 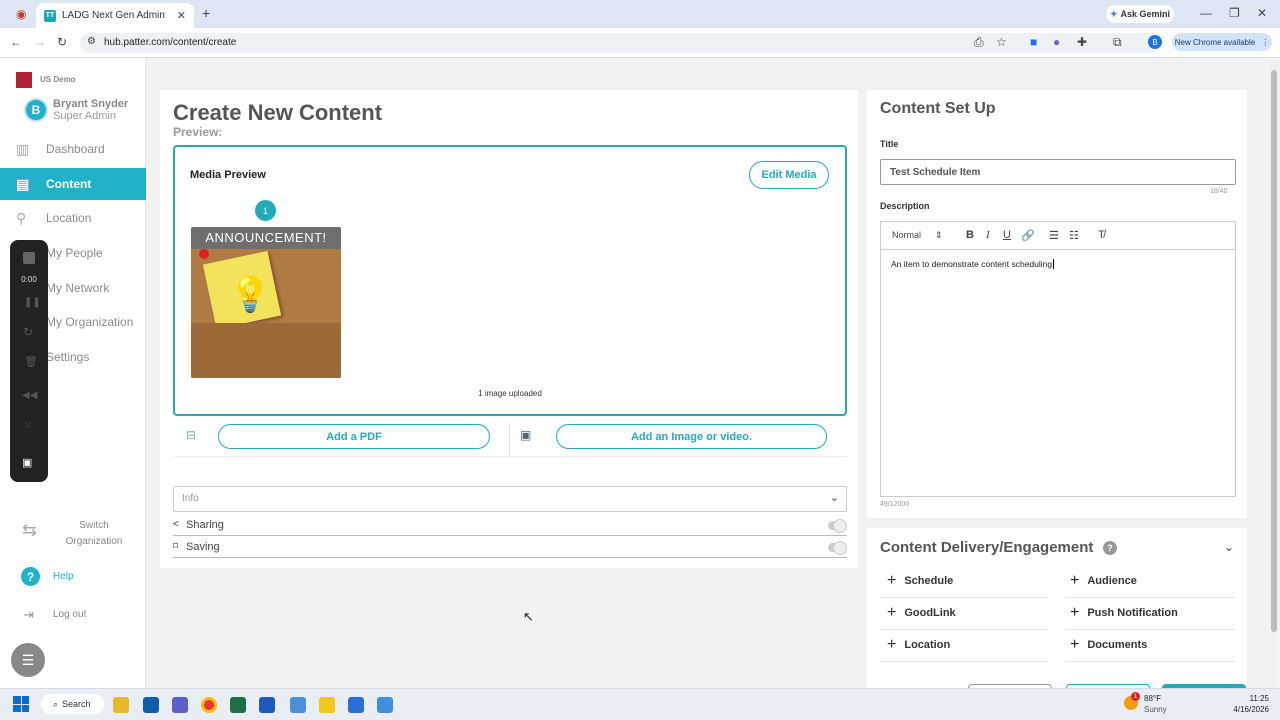 I want to click on camera-icon: ▣, so click(x=27, y=462).